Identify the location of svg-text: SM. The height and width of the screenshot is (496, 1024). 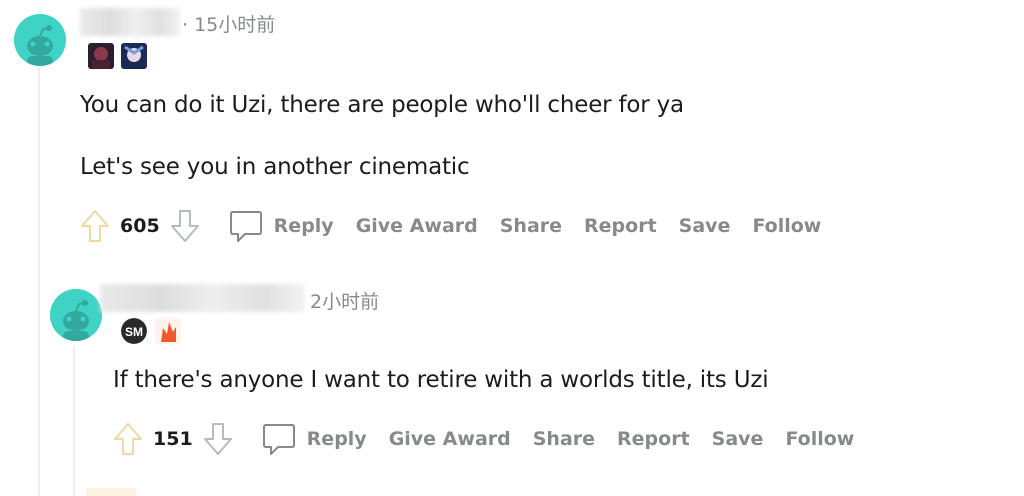
(134, 332).